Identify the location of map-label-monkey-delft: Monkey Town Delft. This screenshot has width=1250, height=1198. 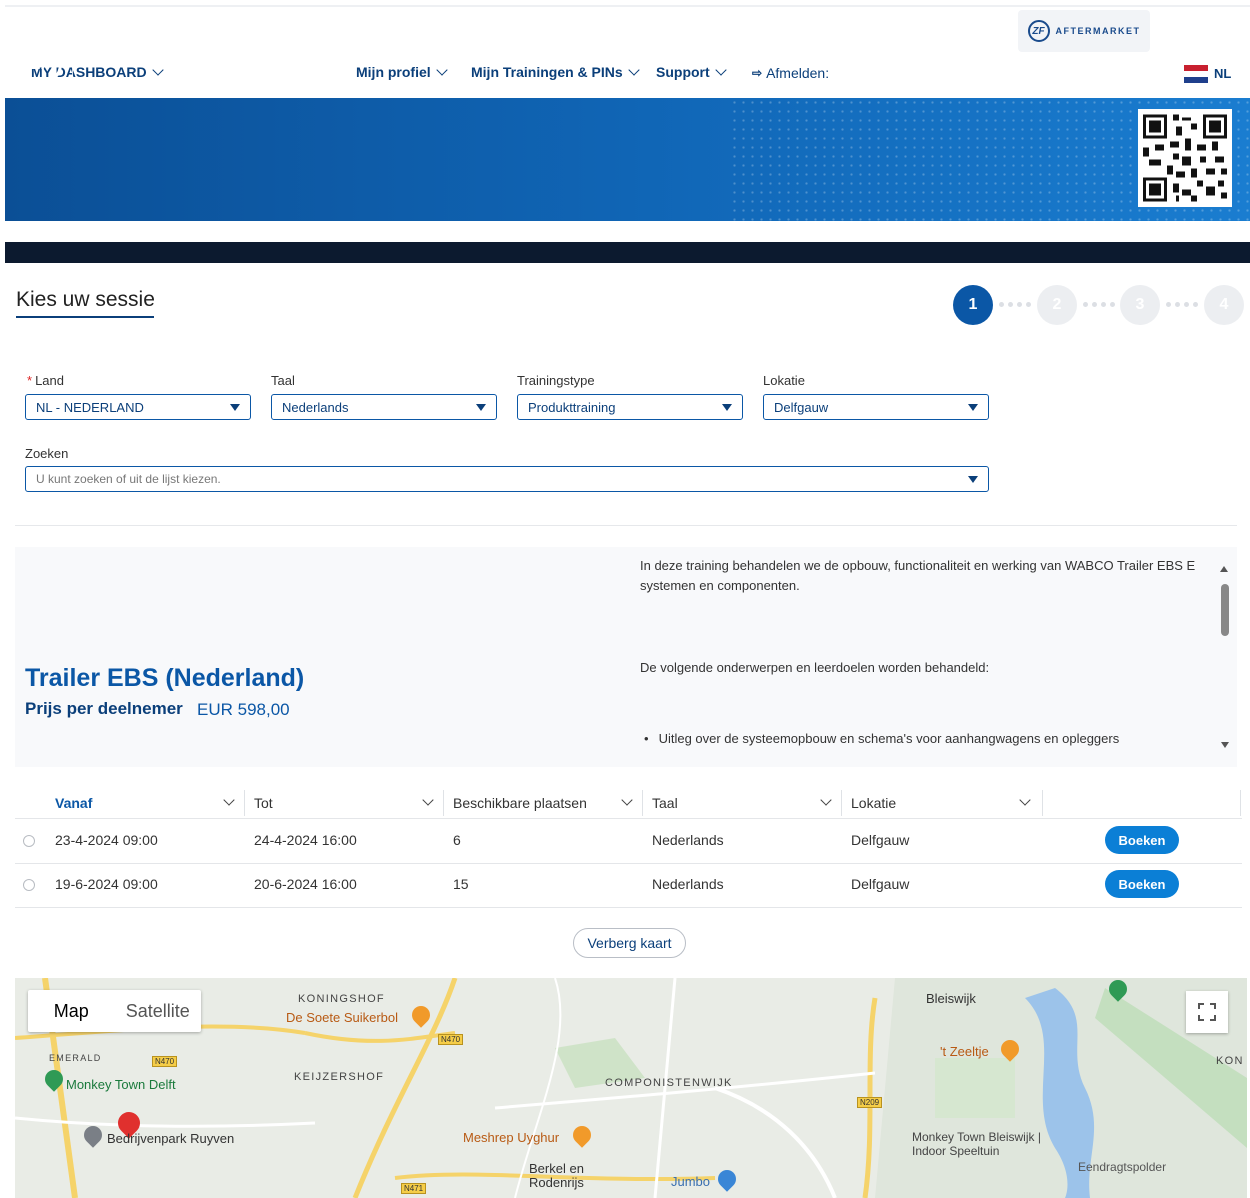
(121, 1084).